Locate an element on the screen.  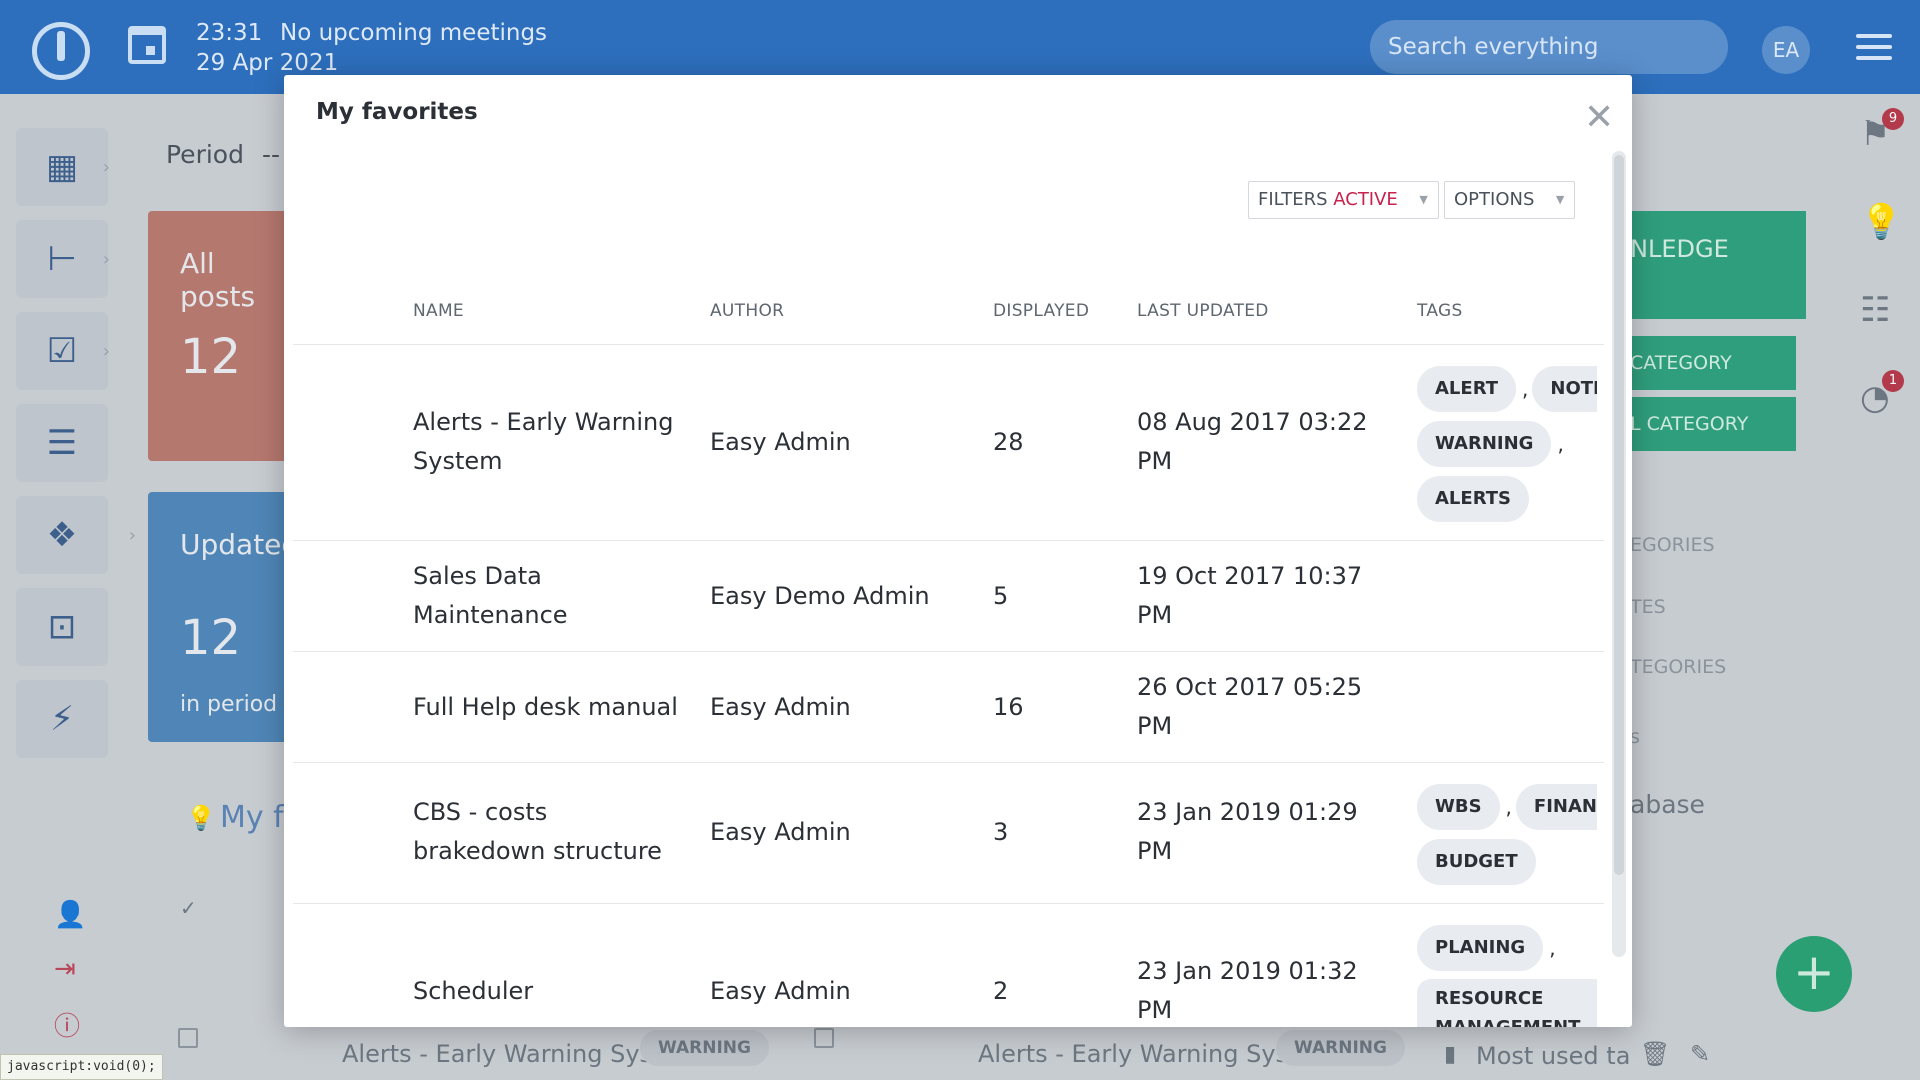
calendar-icon is located at coordinates (147, 45).